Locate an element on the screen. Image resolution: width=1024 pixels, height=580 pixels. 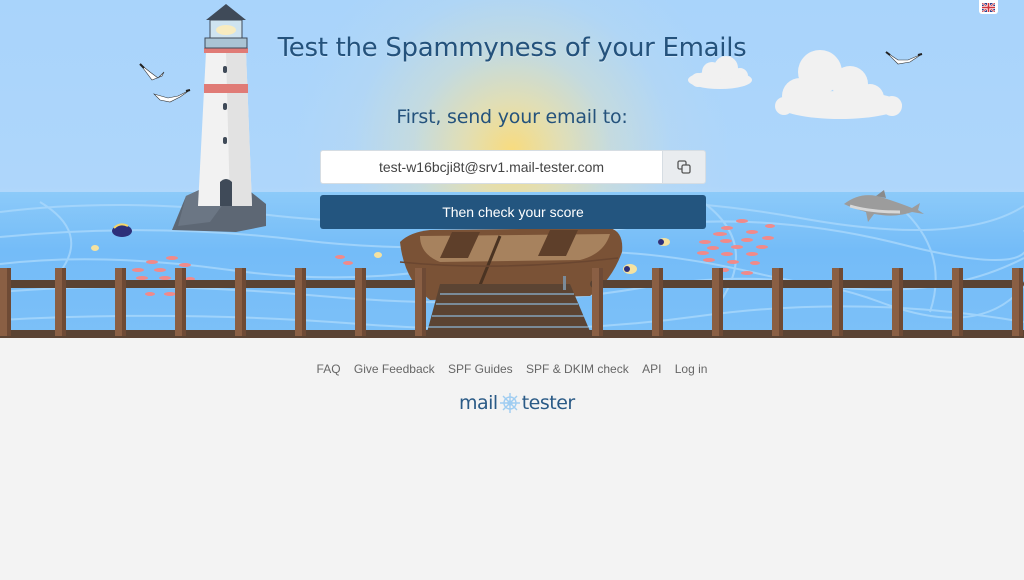
logo-text-tester: tester is located at coordinates (548, 403).